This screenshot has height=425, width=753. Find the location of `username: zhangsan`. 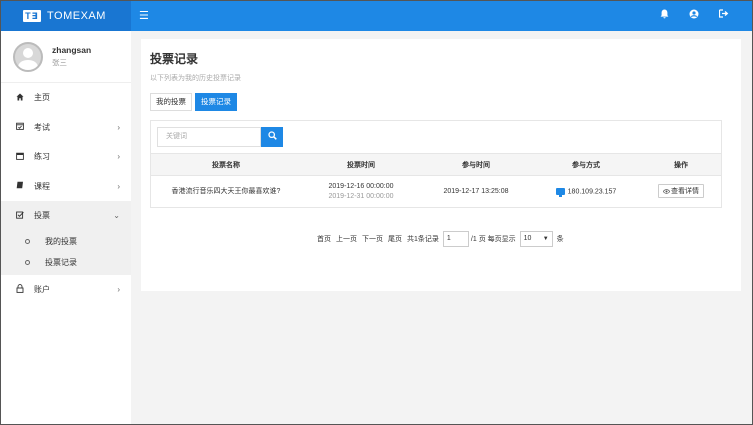

username: zhangsan is located at coordinates (72, 50).